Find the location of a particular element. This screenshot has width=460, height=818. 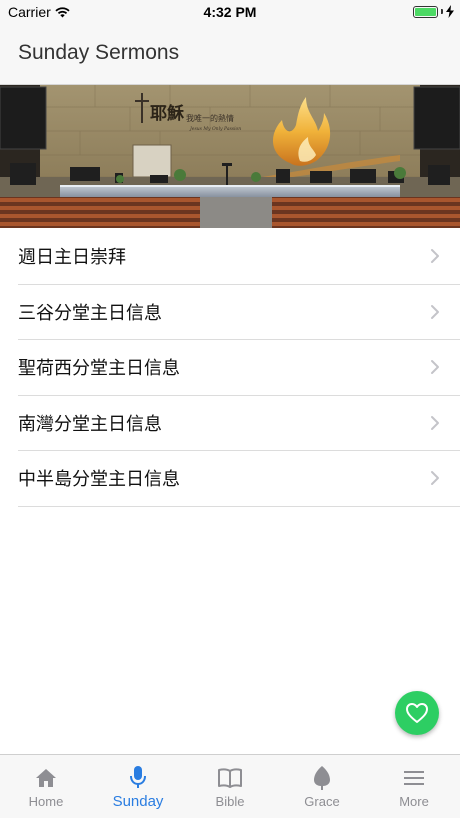

status-right is located at coordinates (433, 11).